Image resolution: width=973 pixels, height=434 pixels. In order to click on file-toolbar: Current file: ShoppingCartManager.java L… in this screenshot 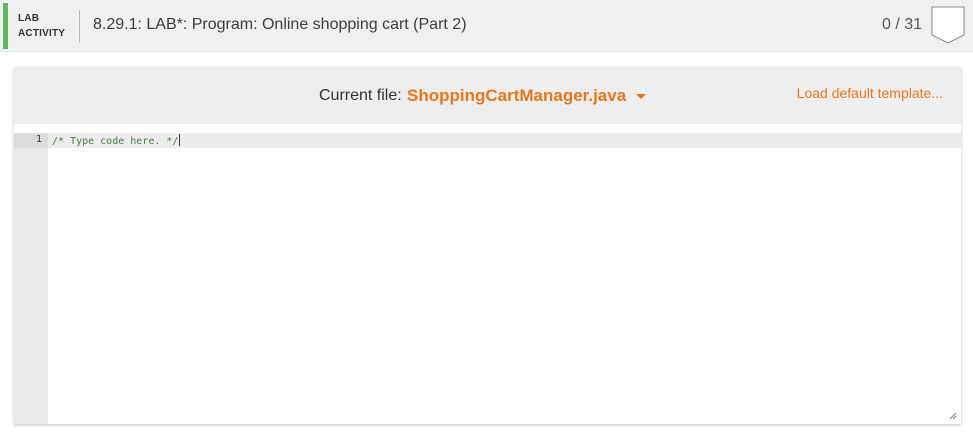, I will do `click(487, 95)`.